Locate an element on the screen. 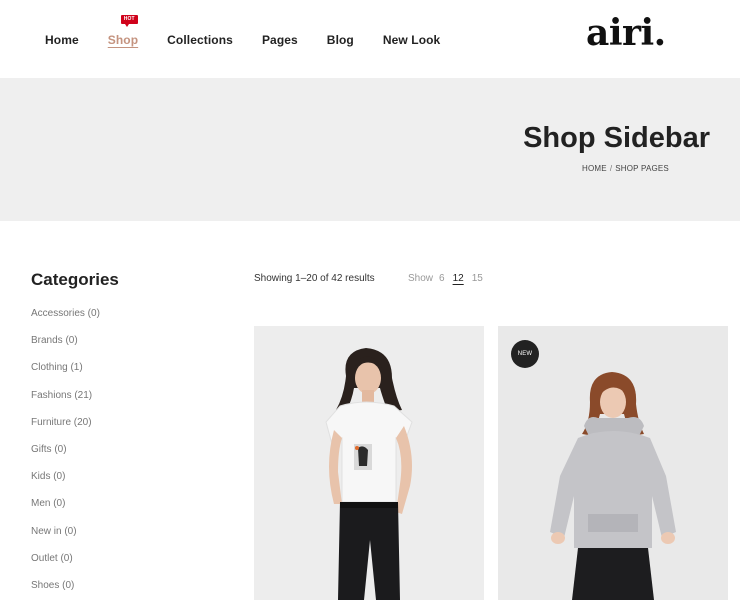 This screenshot has height=600, width=740. category-kids: Kids (0) is located at coordinates (65, 484).